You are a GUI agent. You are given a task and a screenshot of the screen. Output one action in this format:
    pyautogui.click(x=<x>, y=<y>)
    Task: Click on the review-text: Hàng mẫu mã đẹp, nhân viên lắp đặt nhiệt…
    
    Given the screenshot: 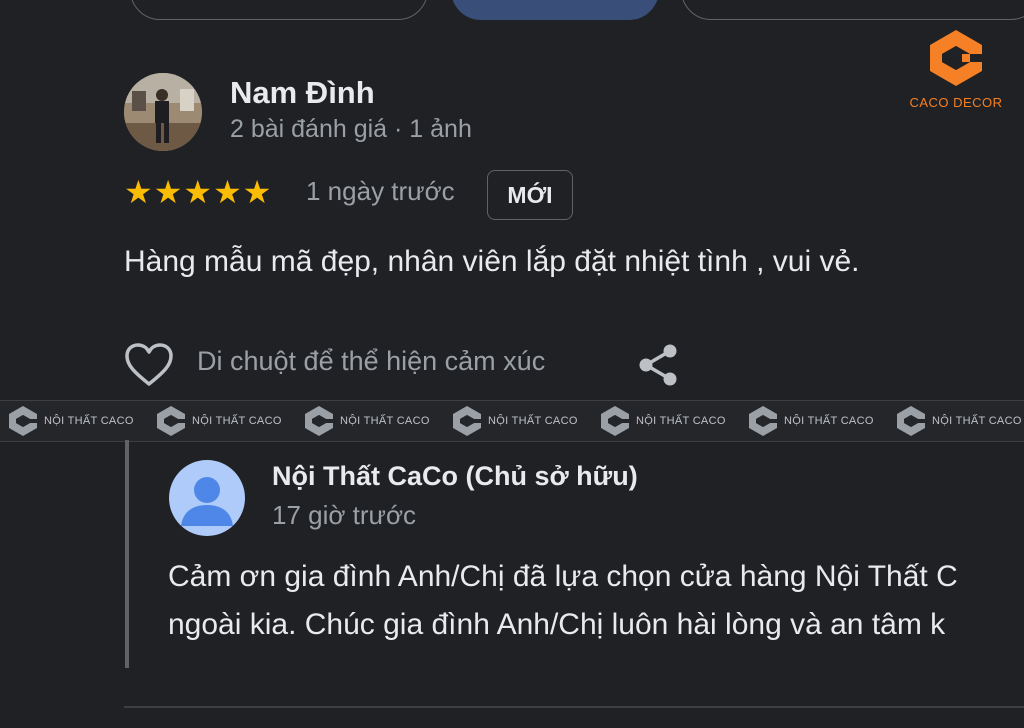 What is the action you would take?
    pyautogui.click(x=492, y=261)
    